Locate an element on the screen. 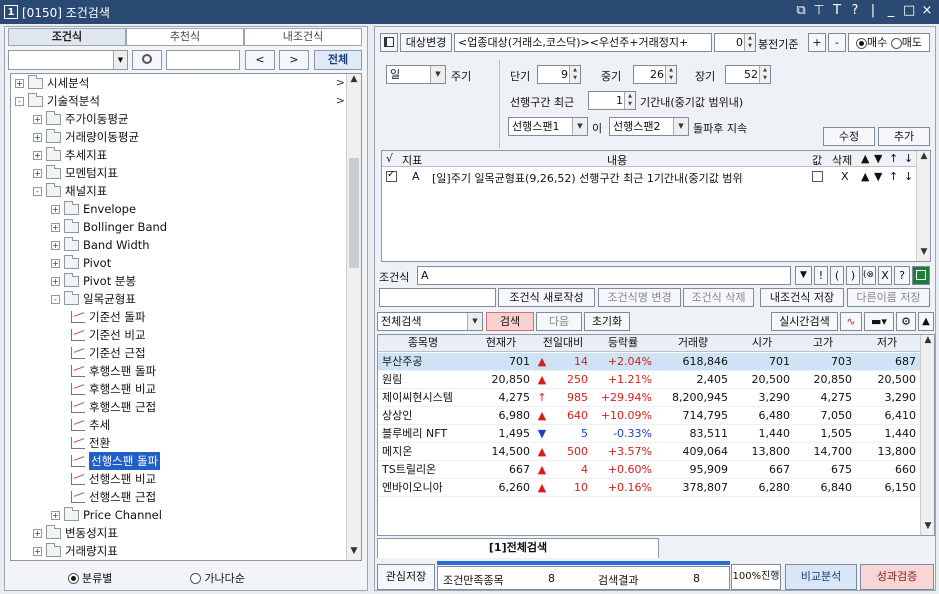 This screenshot has width=939, height=594. radio-by-category: 분류별 is located at coordinates (90, 578).